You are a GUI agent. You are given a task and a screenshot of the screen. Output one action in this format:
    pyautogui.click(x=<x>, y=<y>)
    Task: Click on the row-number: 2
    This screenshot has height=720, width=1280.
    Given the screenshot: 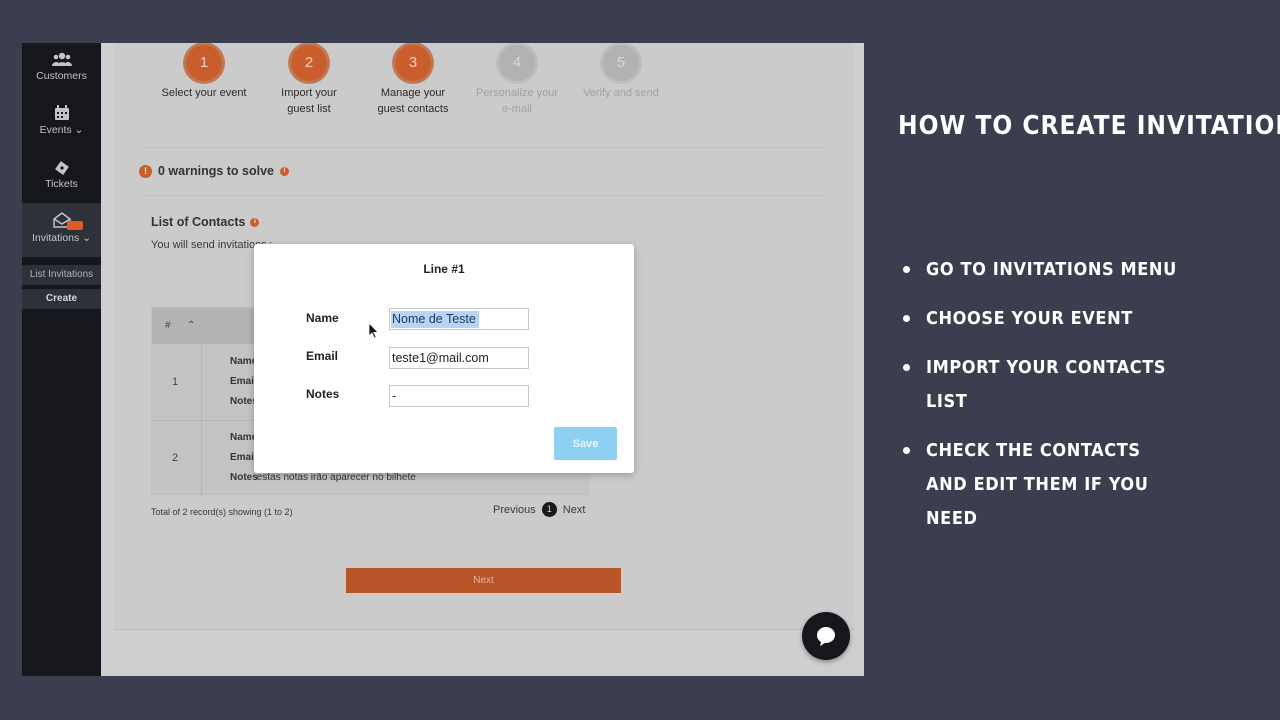 What is the action you would take?
    pyautogui.click(x=175, y=458)
    